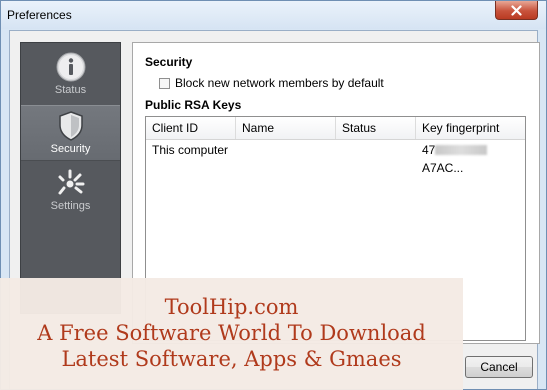 The image size is (547, 390). I want to click on block-members-option: Block new network members by default, so click(271, 83).